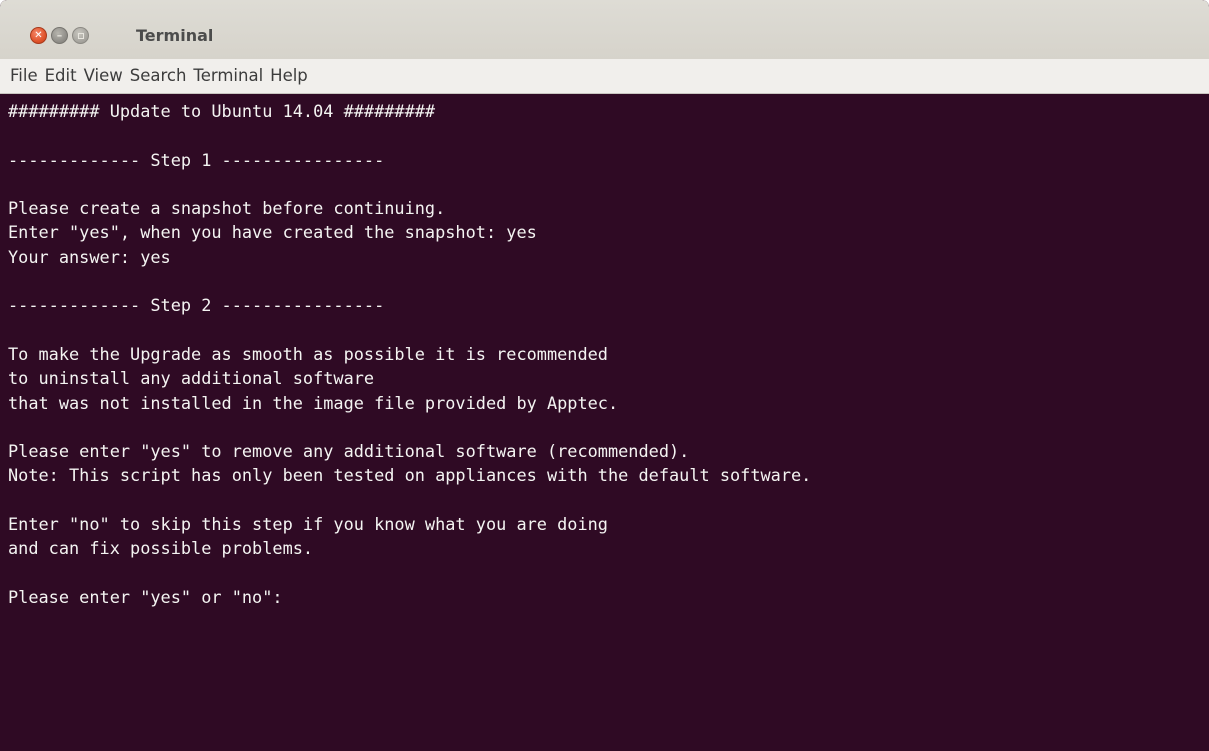 This screenshot has height=751, width=1209. What do you see at coordinates (196, 159) in the screenshot?
I see `terminal-line: ------------- Step 1 ----------------` at bounding box center [196, 159].